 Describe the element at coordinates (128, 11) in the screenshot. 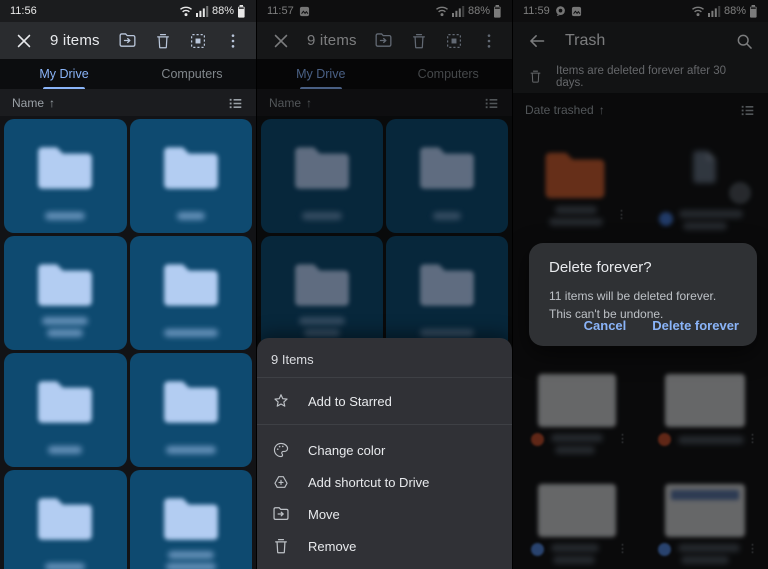

I see `status-bar: 11:56 88%` at that location.